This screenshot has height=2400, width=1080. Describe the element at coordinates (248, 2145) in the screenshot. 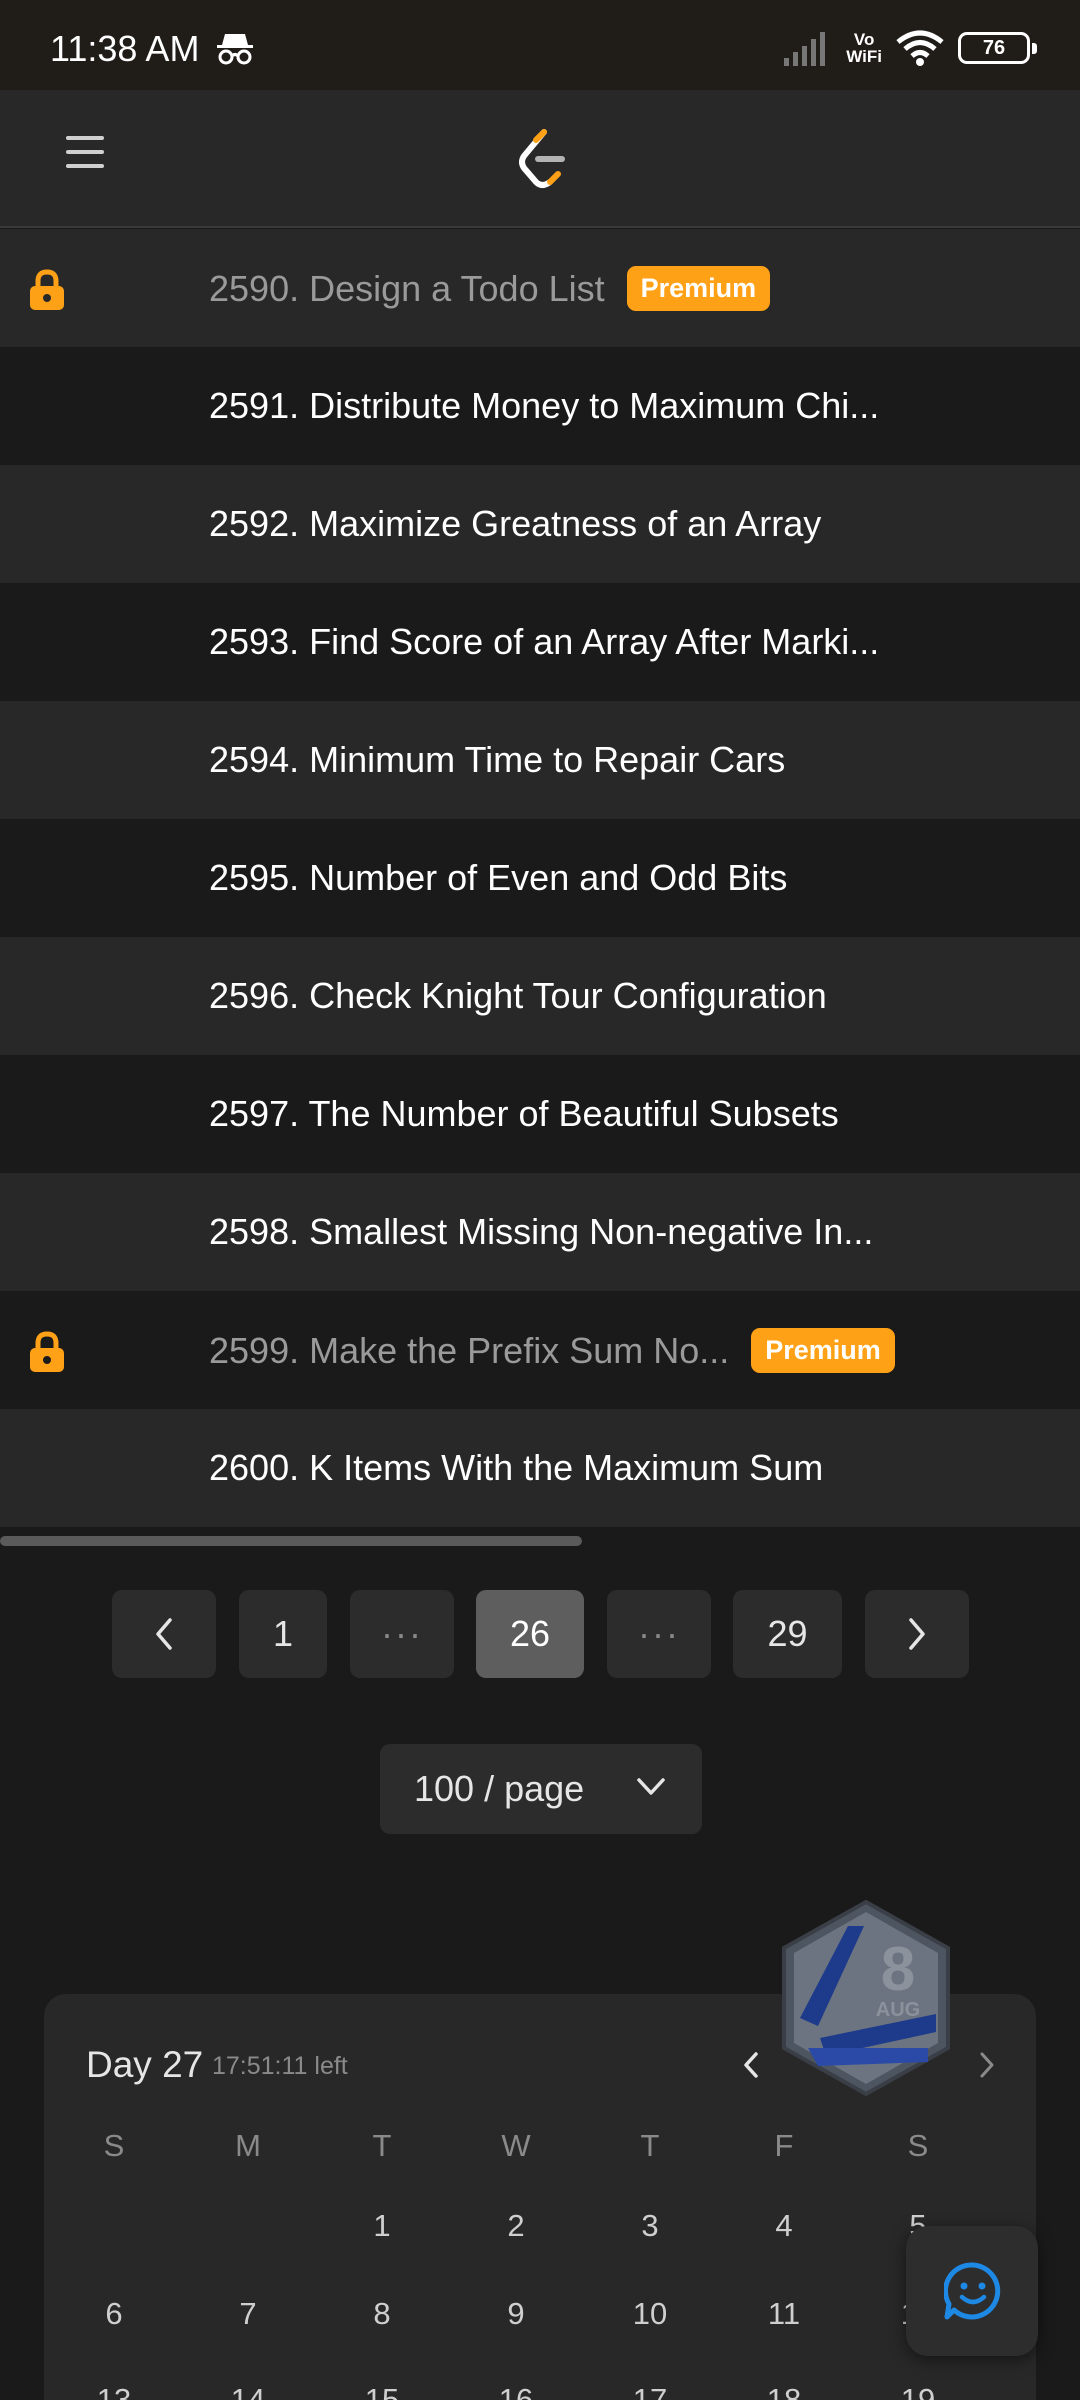

I see `weekday-header: M` at that location.